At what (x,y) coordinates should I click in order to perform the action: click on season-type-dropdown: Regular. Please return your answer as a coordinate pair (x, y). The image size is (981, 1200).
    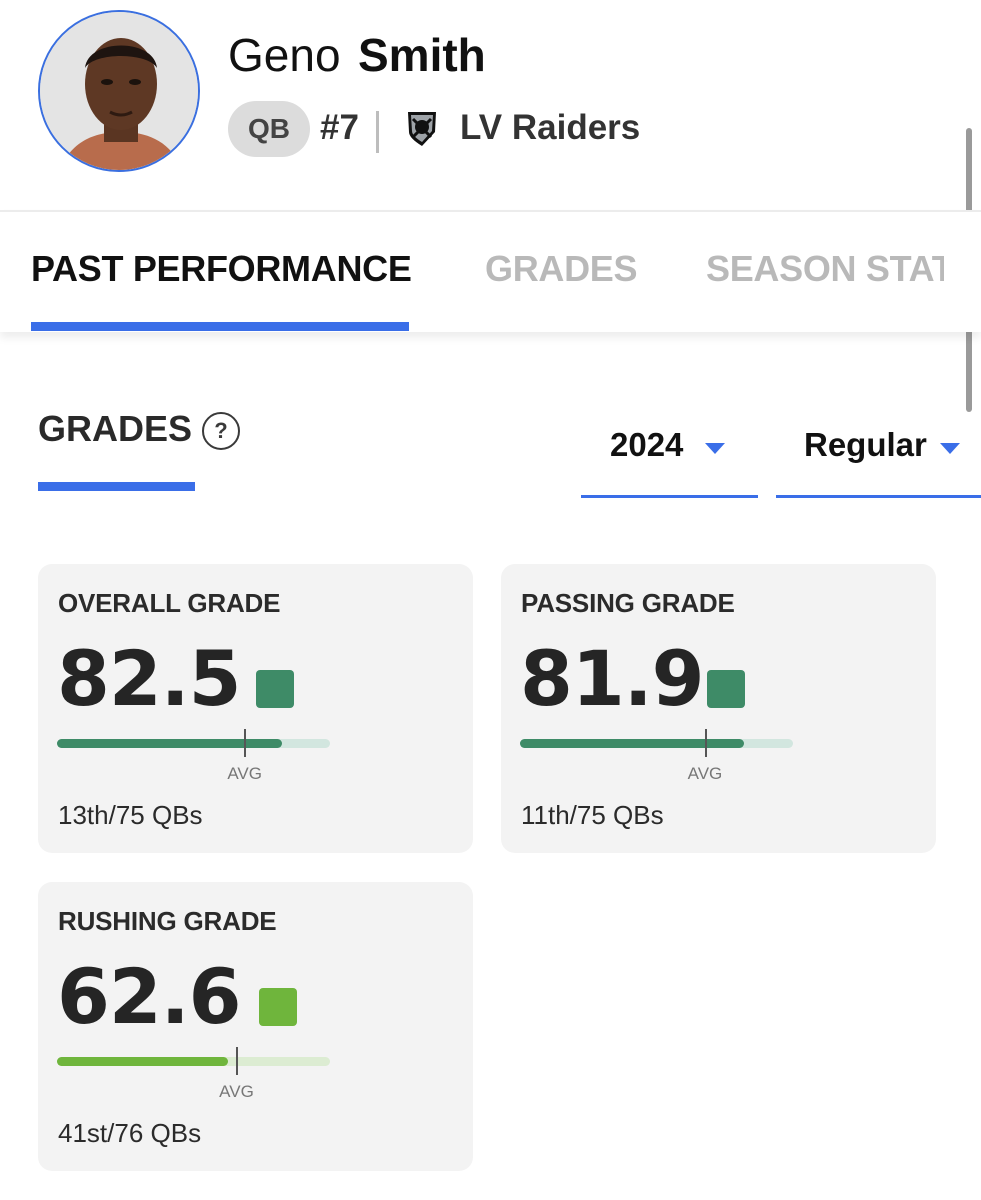
    Looking at the image, I should click on (878, 459).